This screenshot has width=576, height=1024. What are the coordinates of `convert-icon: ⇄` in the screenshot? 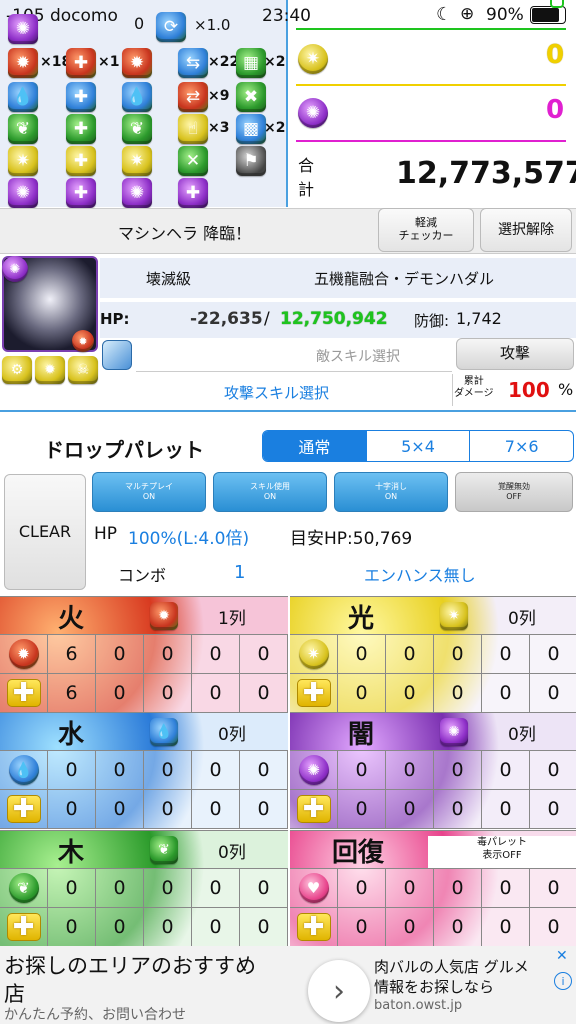 It's located at (193, 97).